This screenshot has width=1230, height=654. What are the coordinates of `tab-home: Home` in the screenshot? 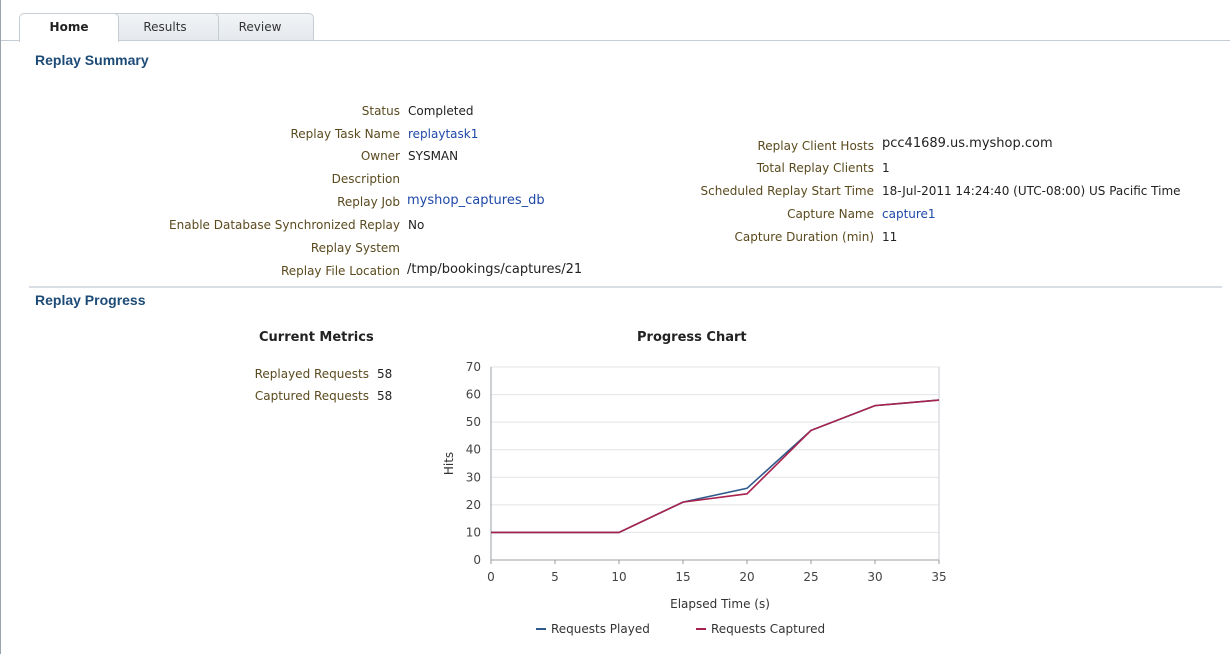 It's located at (69, 27).